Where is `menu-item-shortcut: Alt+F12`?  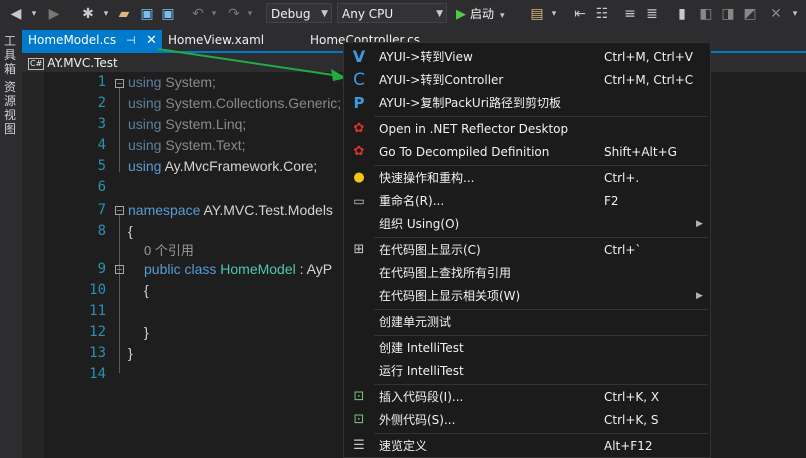 menu-item-shortcut: Alt+F12 is located at coordinates (628, 446).